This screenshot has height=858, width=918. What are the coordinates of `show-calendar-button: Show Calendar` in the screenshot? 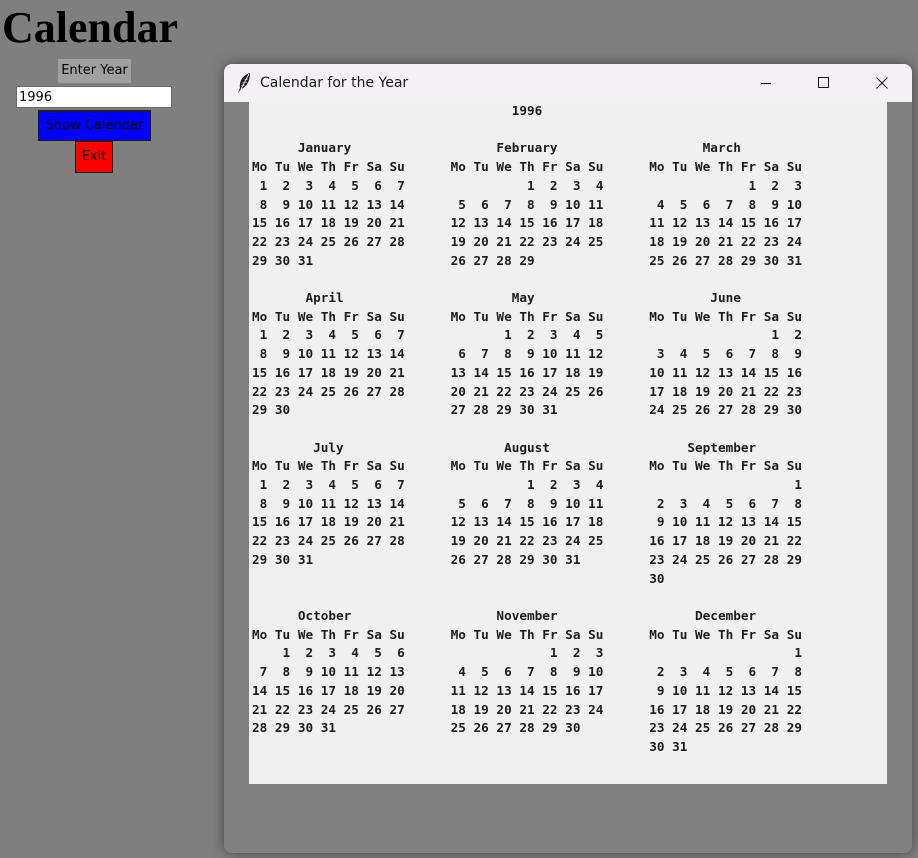 It's located at (94, 125).